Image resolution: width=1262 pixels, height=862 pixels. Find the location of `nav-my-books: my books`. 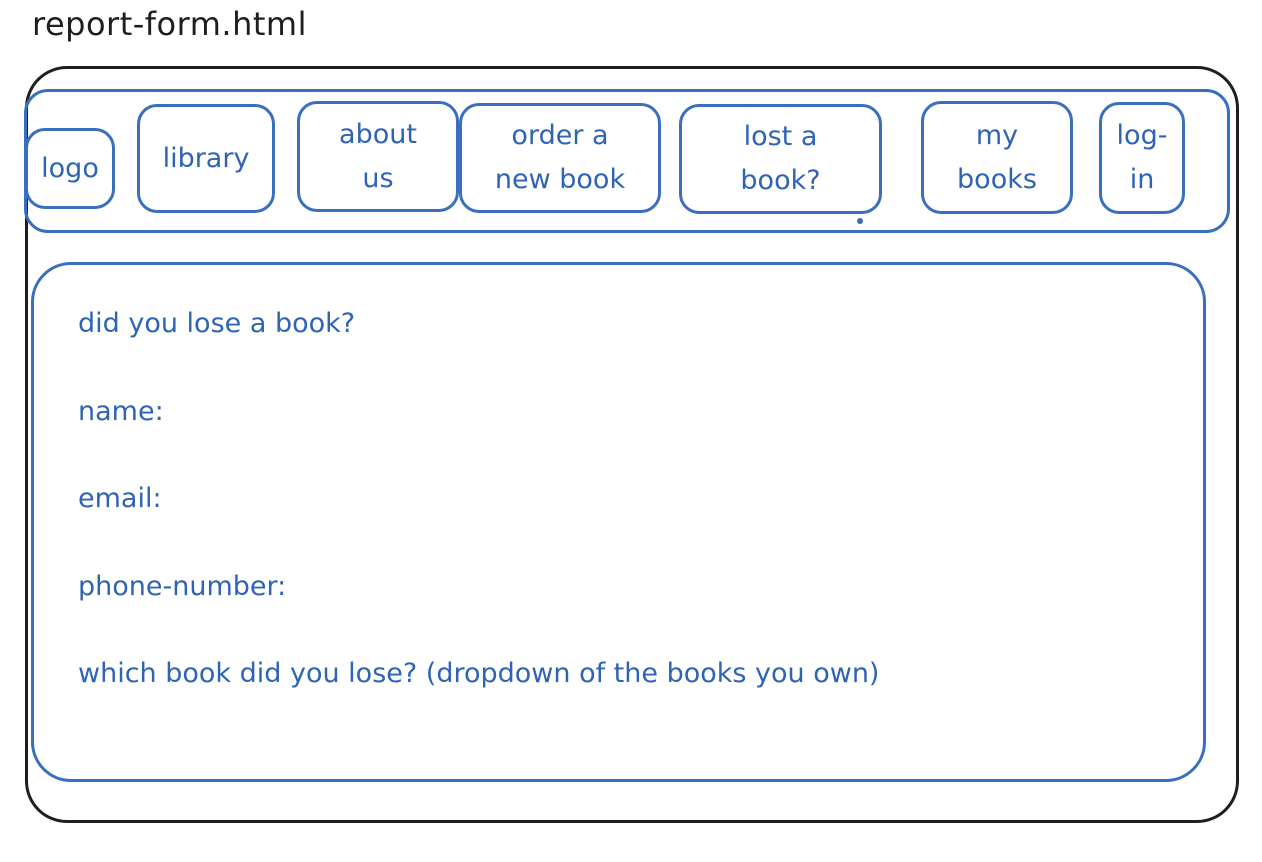

nav-my-books: my books is located at coordinates (997, 157).